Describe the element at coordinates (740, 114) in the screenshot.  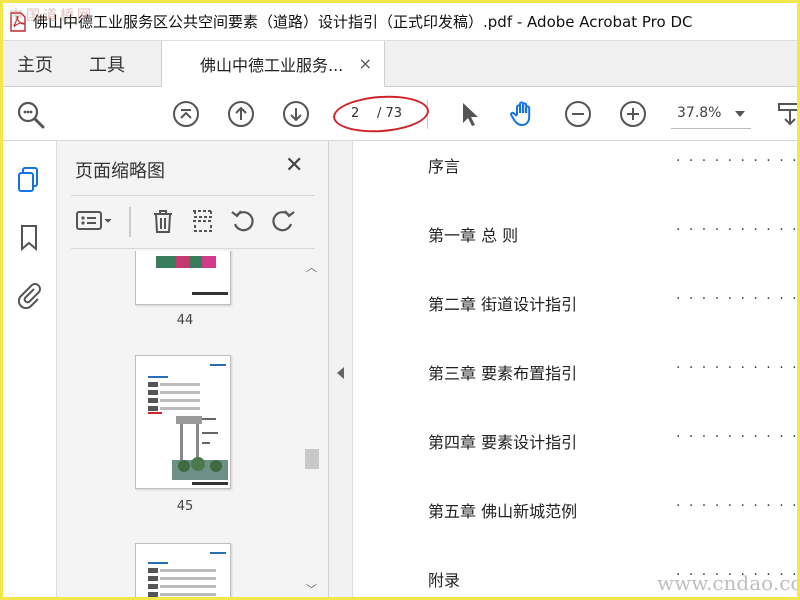
I see `chevron-down-icon` at that location.